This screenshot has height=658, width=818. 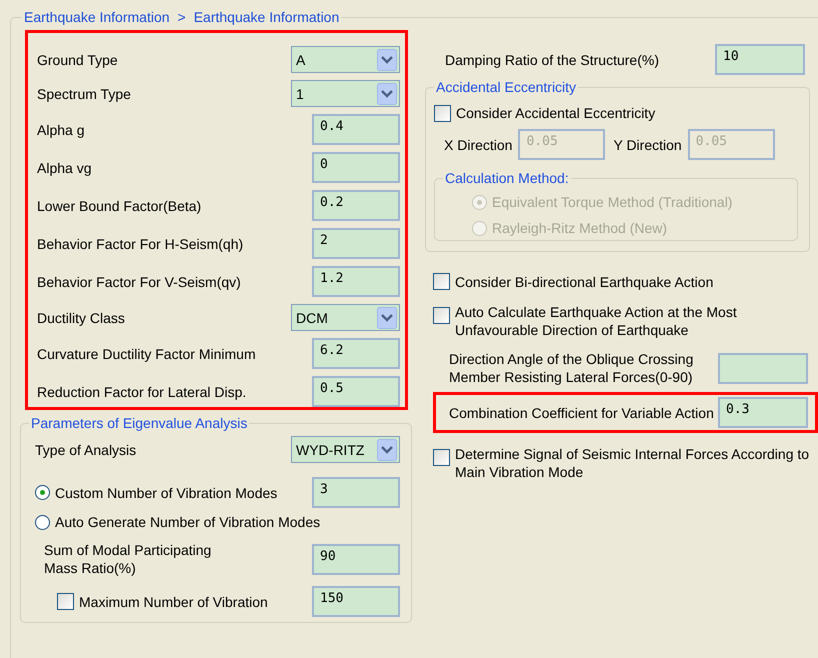 I want to click on field-label: Type of Analysis, so click(x=85, y=450).